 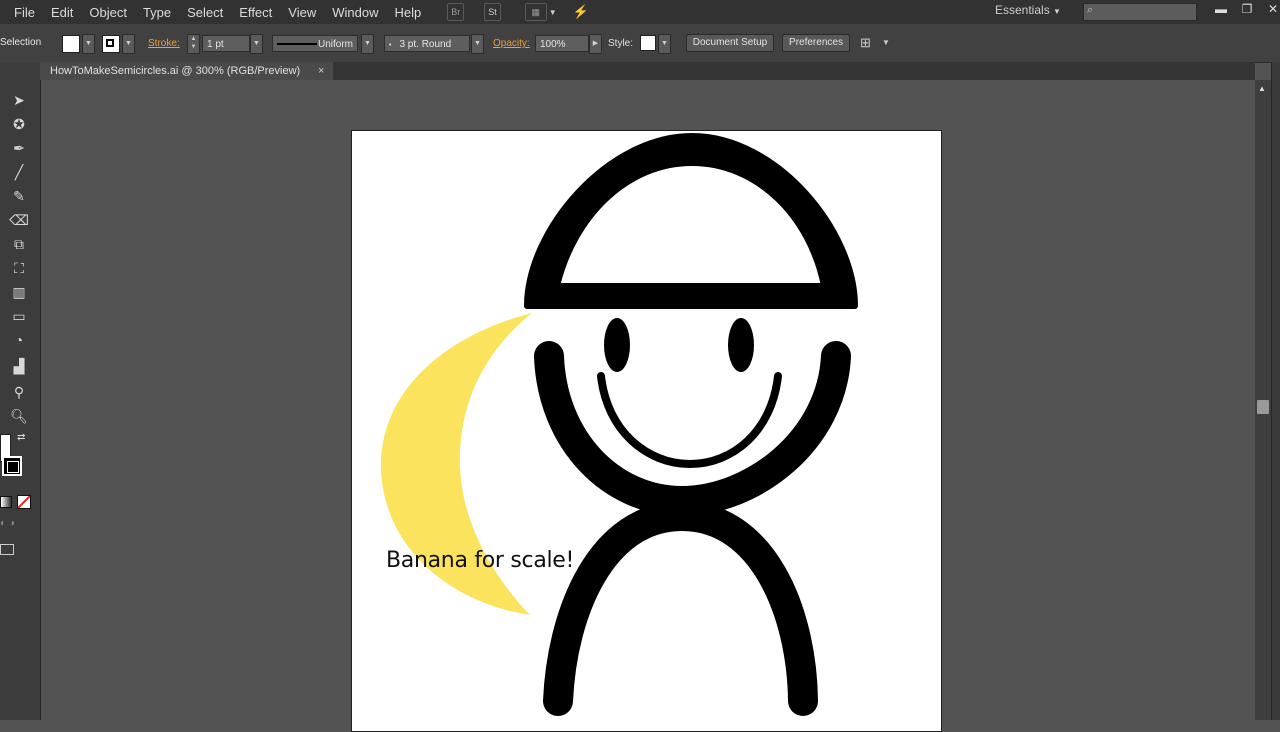 I want to click on none-swatch-icon, so click(x=24, y=502).